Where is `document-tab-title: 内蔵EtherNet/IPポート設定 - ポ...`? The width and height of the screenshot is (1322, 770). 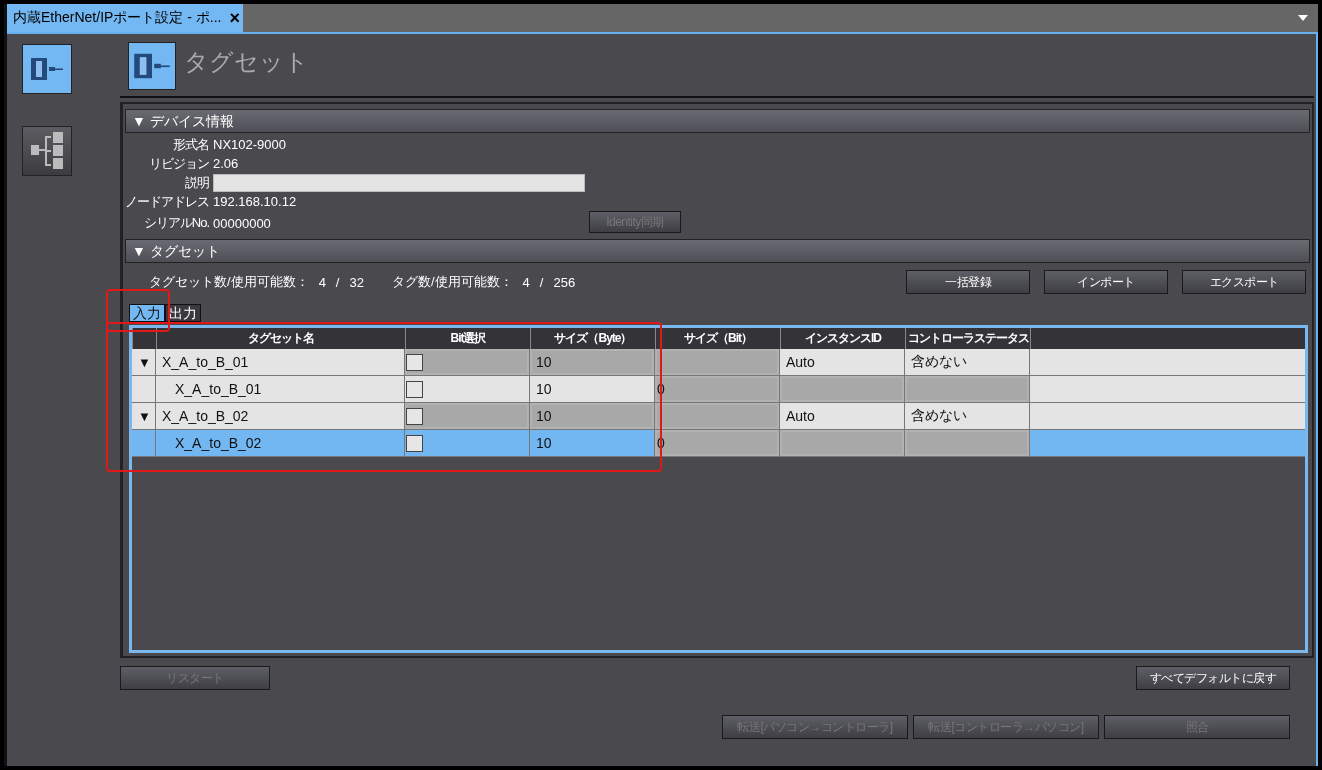 document-tab-title: 内蔵EtherNet/IPポート設定 - ポ... is located at coordinates (117, 18).